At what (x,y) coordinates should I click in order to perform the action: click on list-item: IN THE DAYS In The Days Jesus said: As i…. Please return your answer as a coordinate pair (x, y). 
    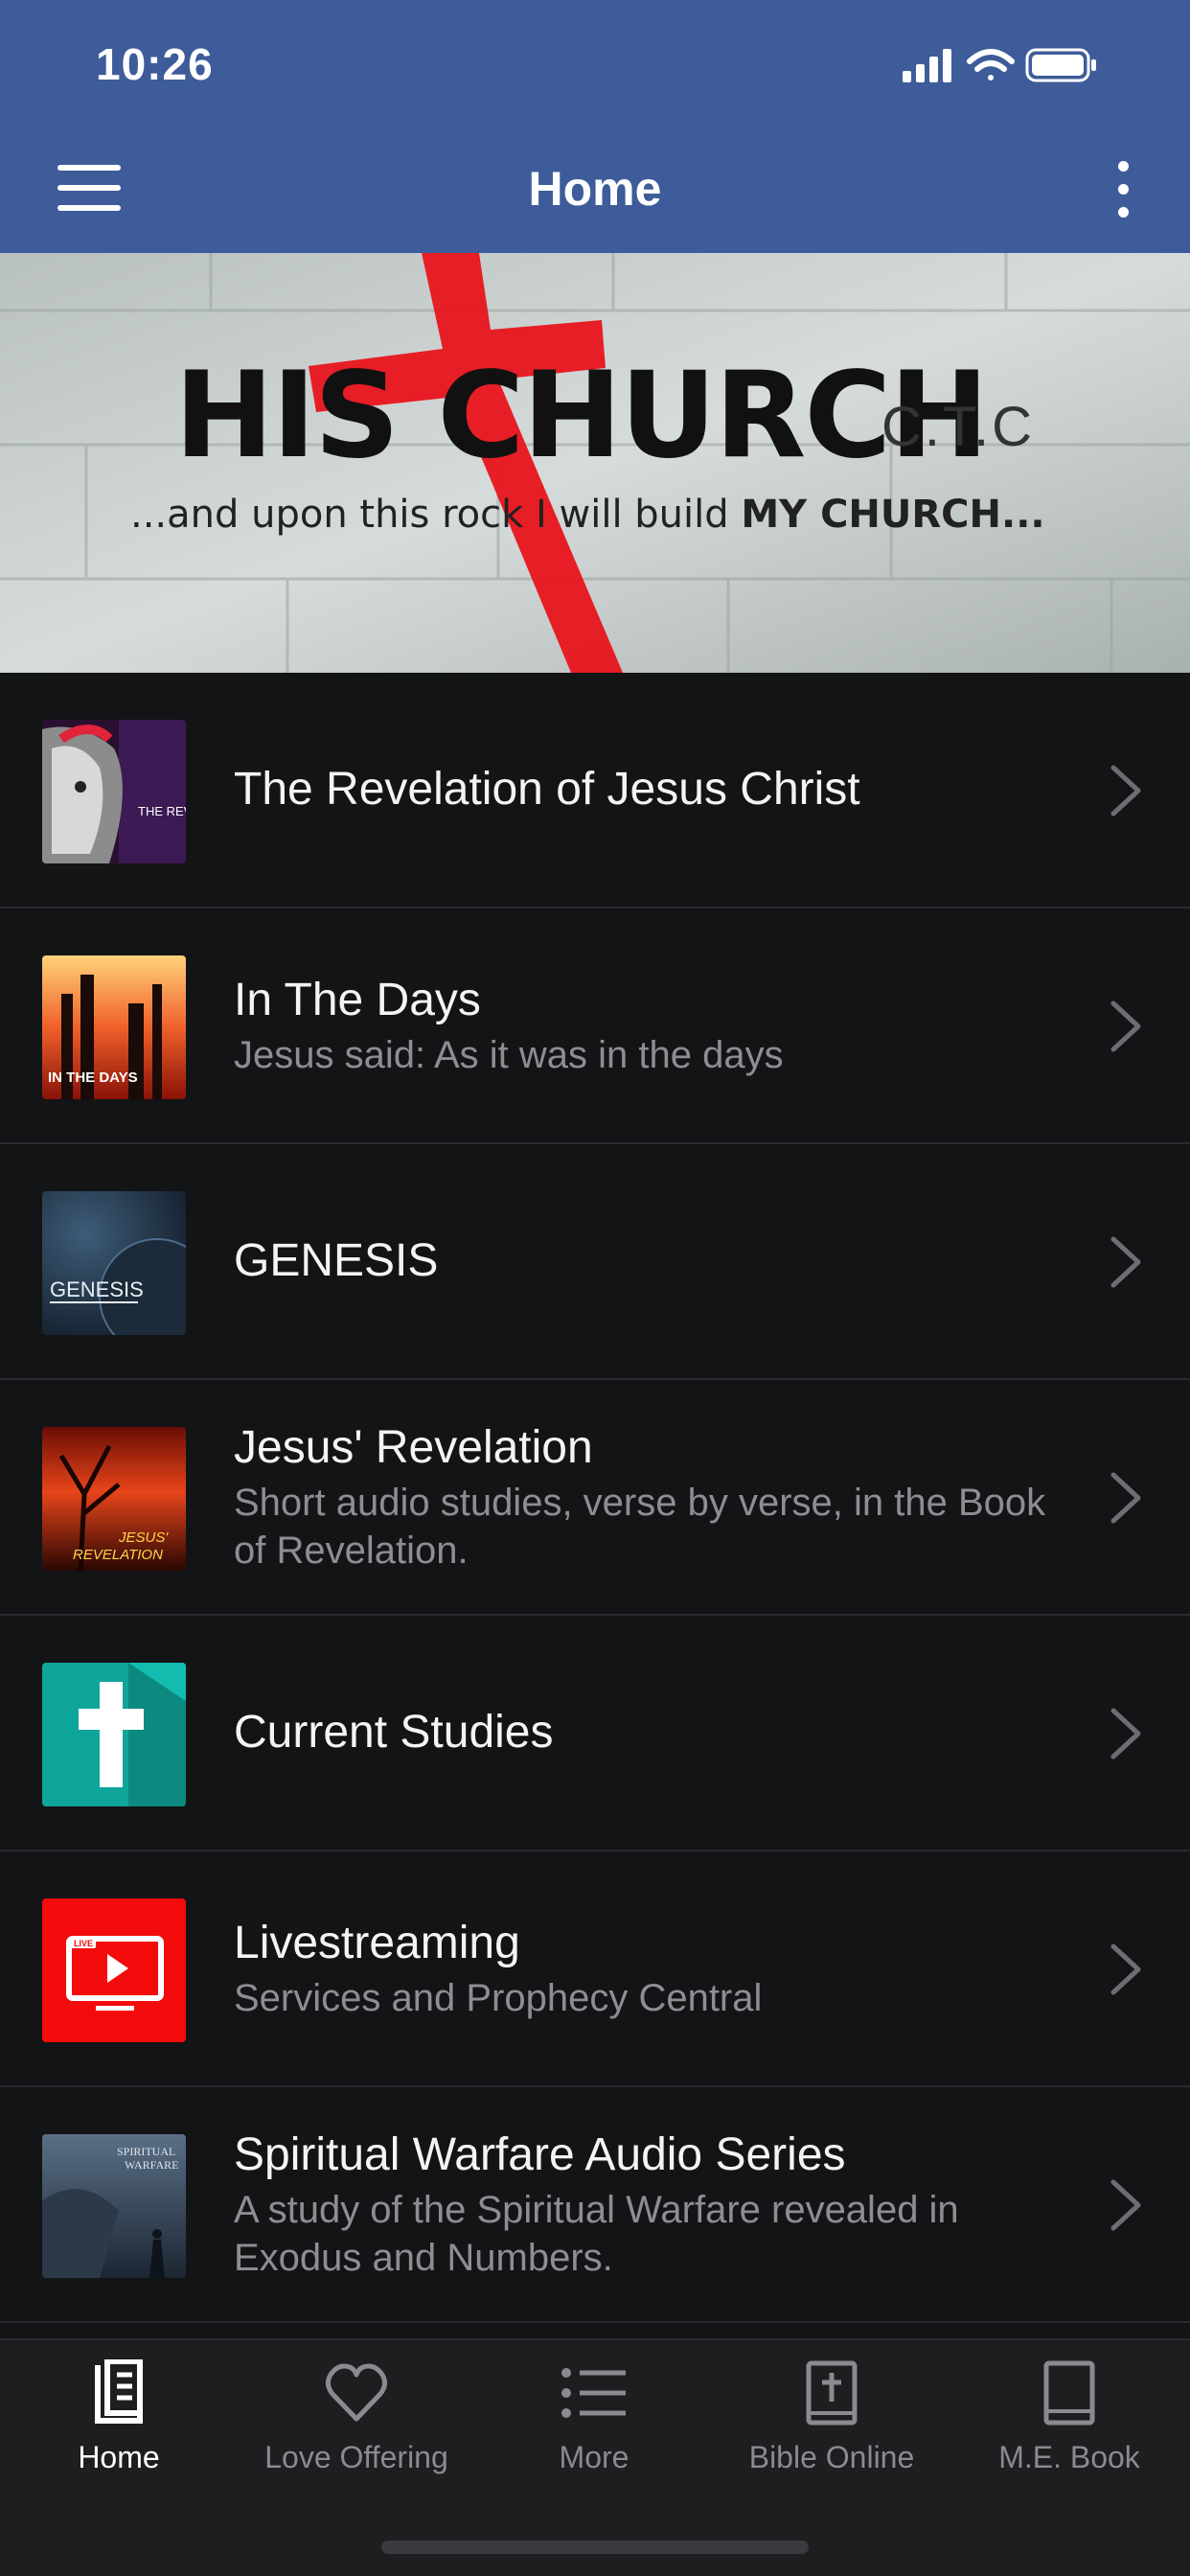
    Looking at the image, I should click on (595, 1026).